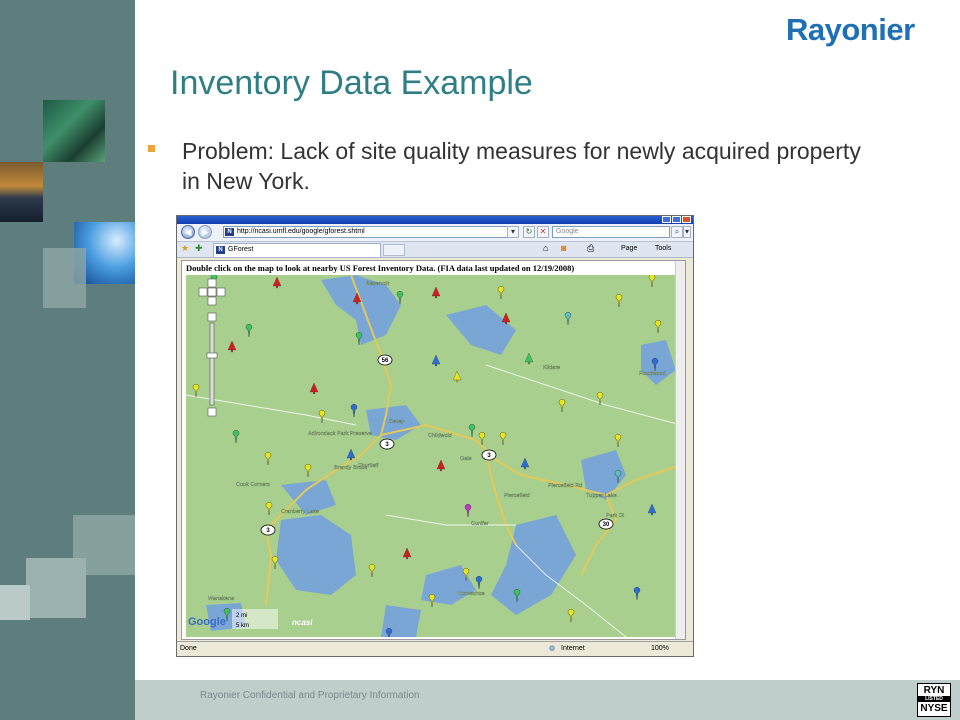 The width and height of the screenshot is (960, 720). Describe the element at coordinates (435, 220) in the screenshot. I see `window-title-bar` at that location.